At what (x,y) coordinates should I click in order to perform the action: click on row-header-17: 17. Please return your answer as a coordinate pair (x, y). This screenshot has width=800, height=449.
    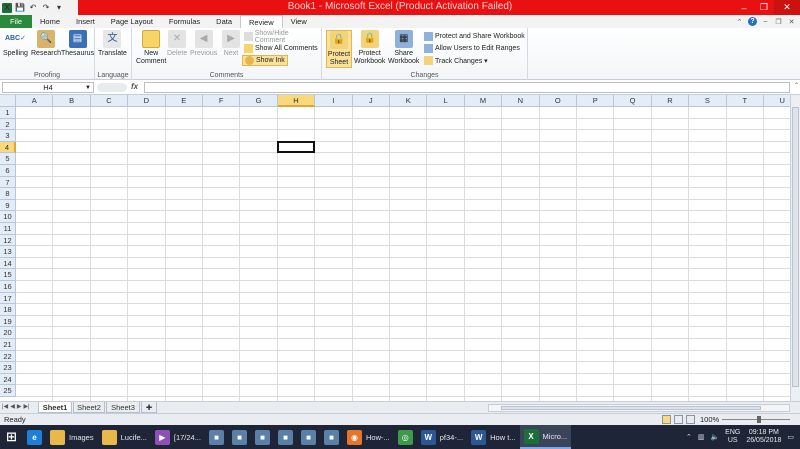
    Looking at the image, I should click on (8, 298).